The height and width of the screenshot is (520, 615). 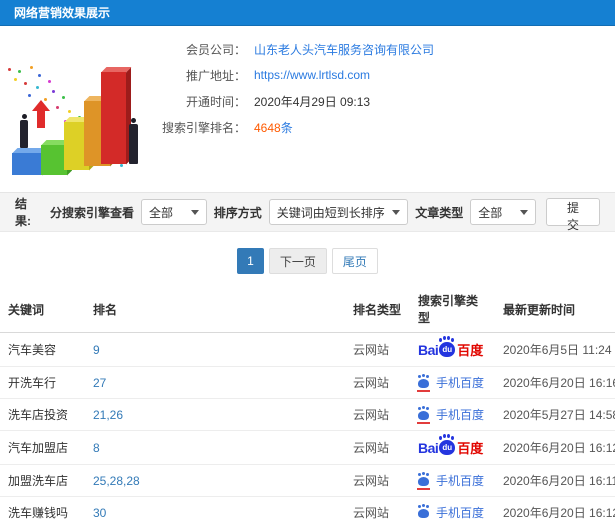 What do you see at coordinates (215, 414) in the screenshot?
I see `rank-cell: 21,26` at bounding box center [215, 414].